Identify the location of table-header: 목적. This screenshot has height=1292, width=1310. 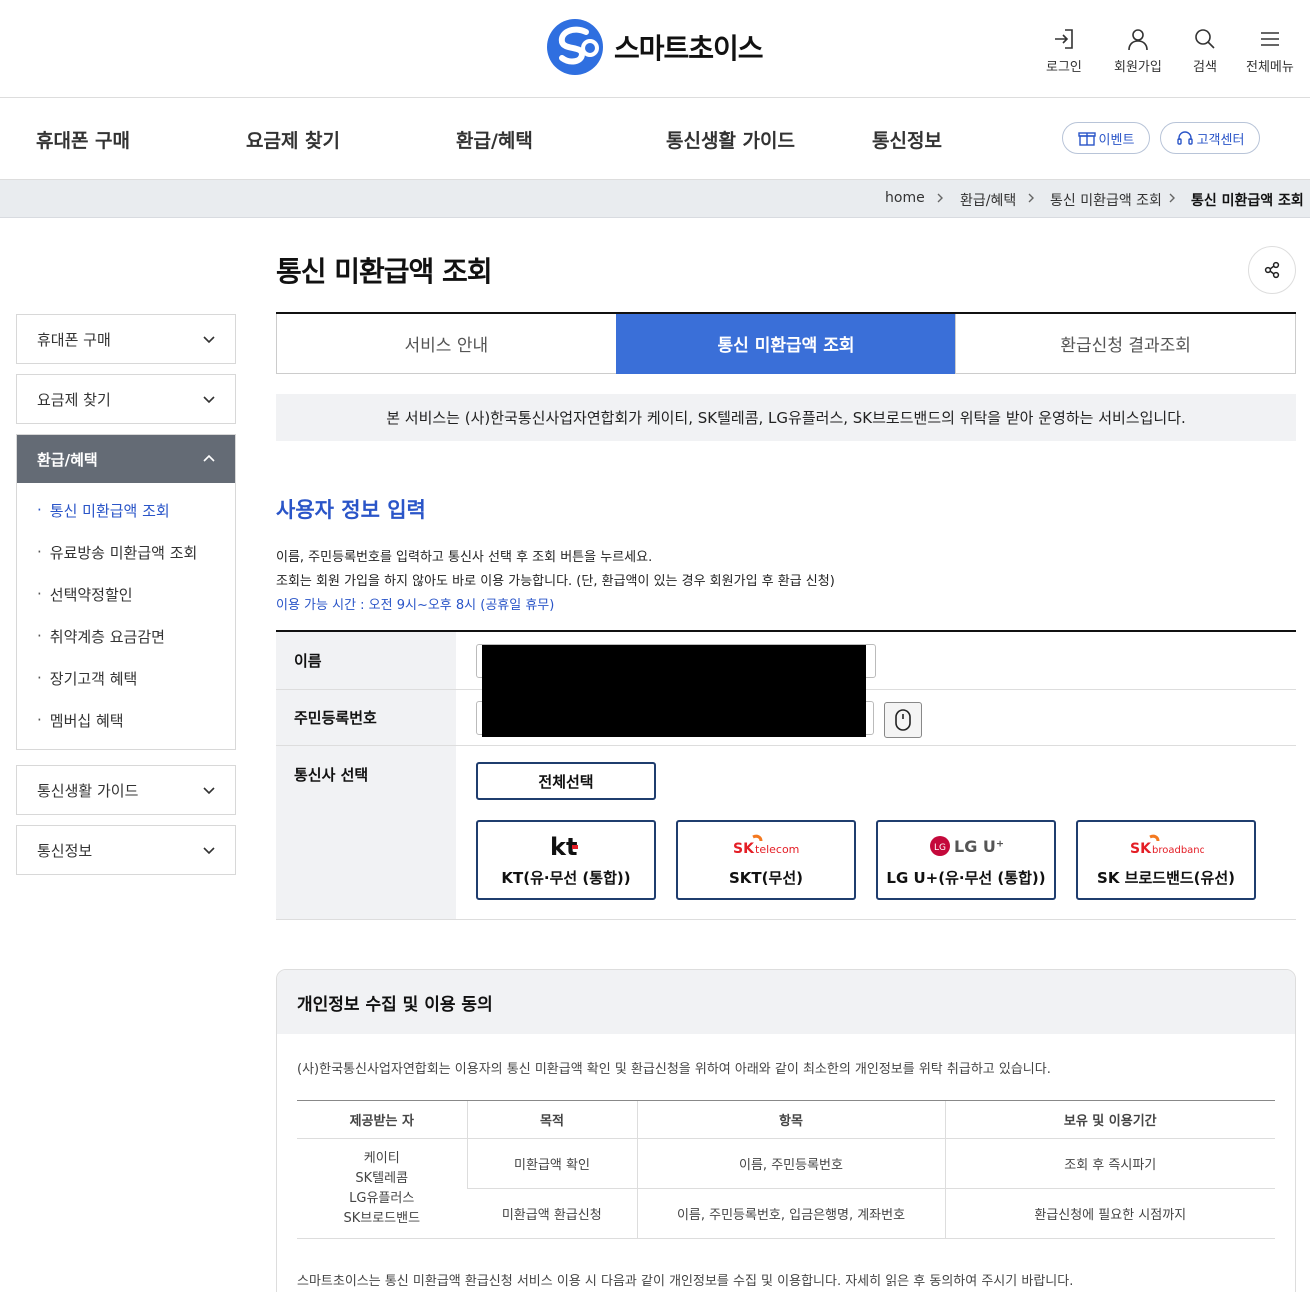
(551, 1119).